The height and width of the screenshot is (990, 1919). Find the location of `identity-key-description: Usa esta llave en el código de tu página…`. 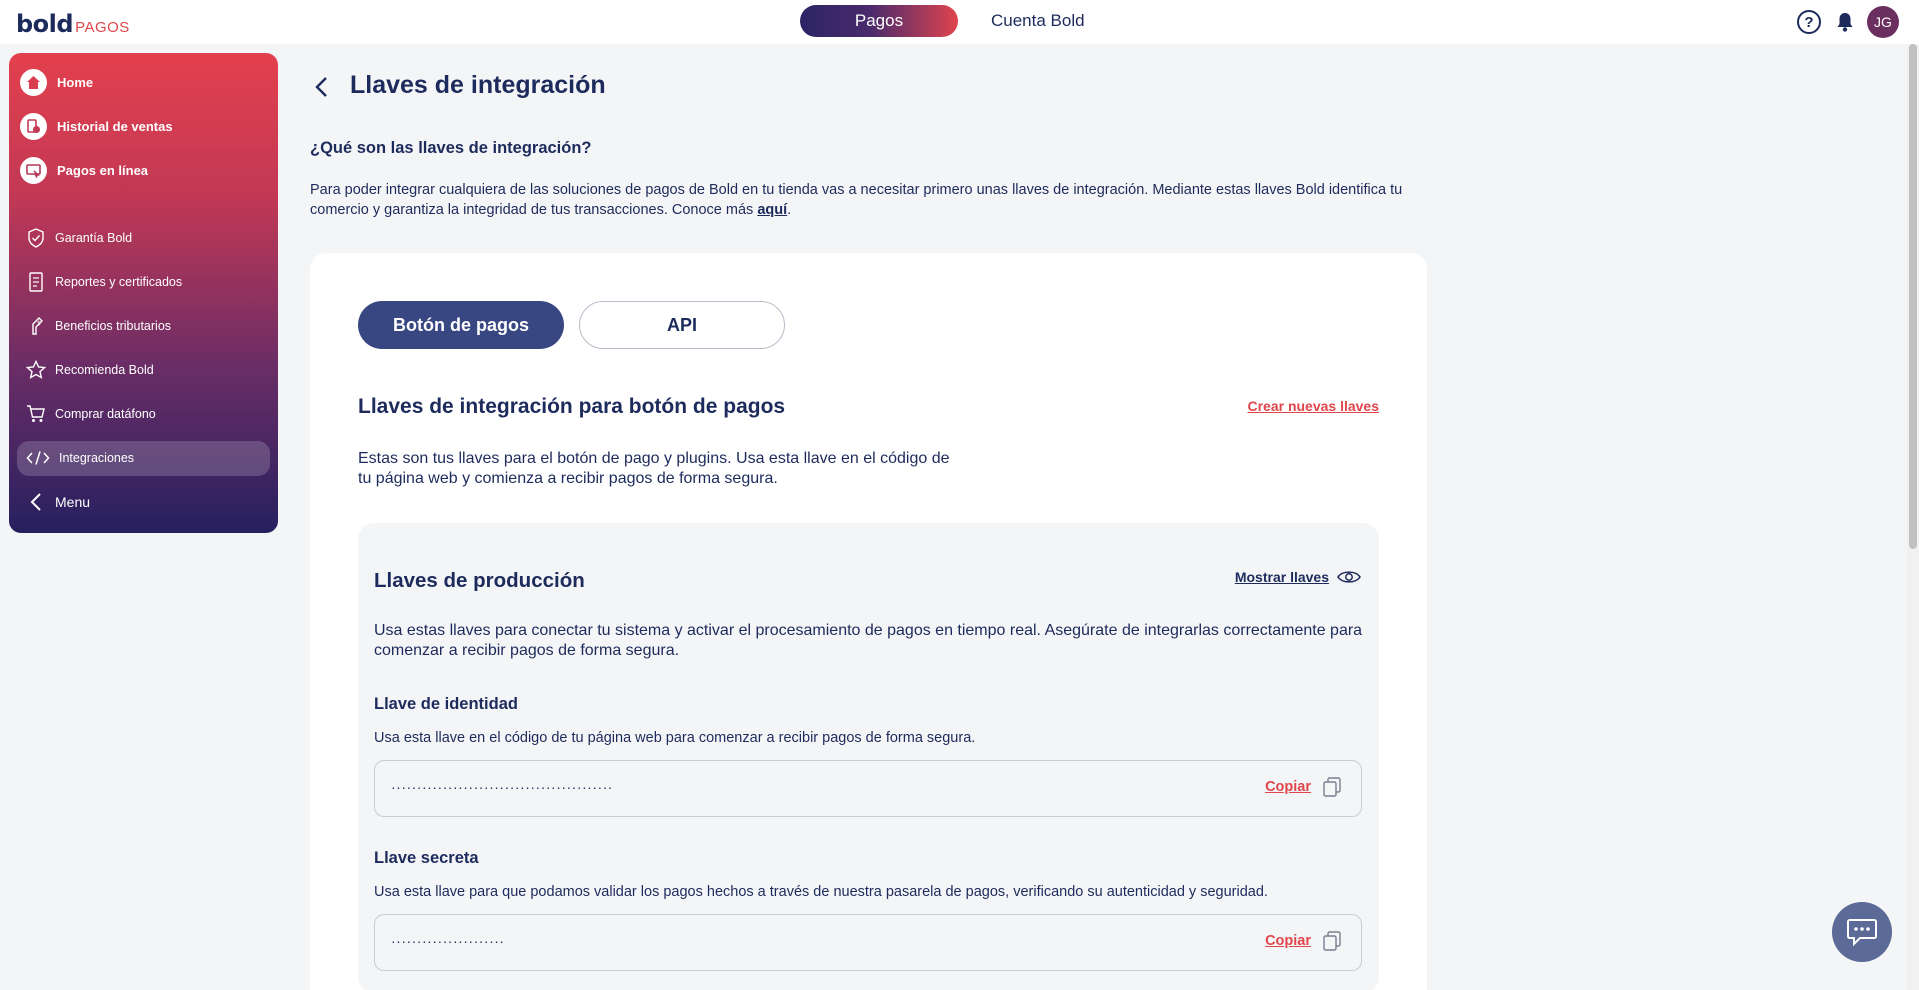

identity-key-description: Usa esta llave en el código de tu página… is located at coordinates (675, 738).